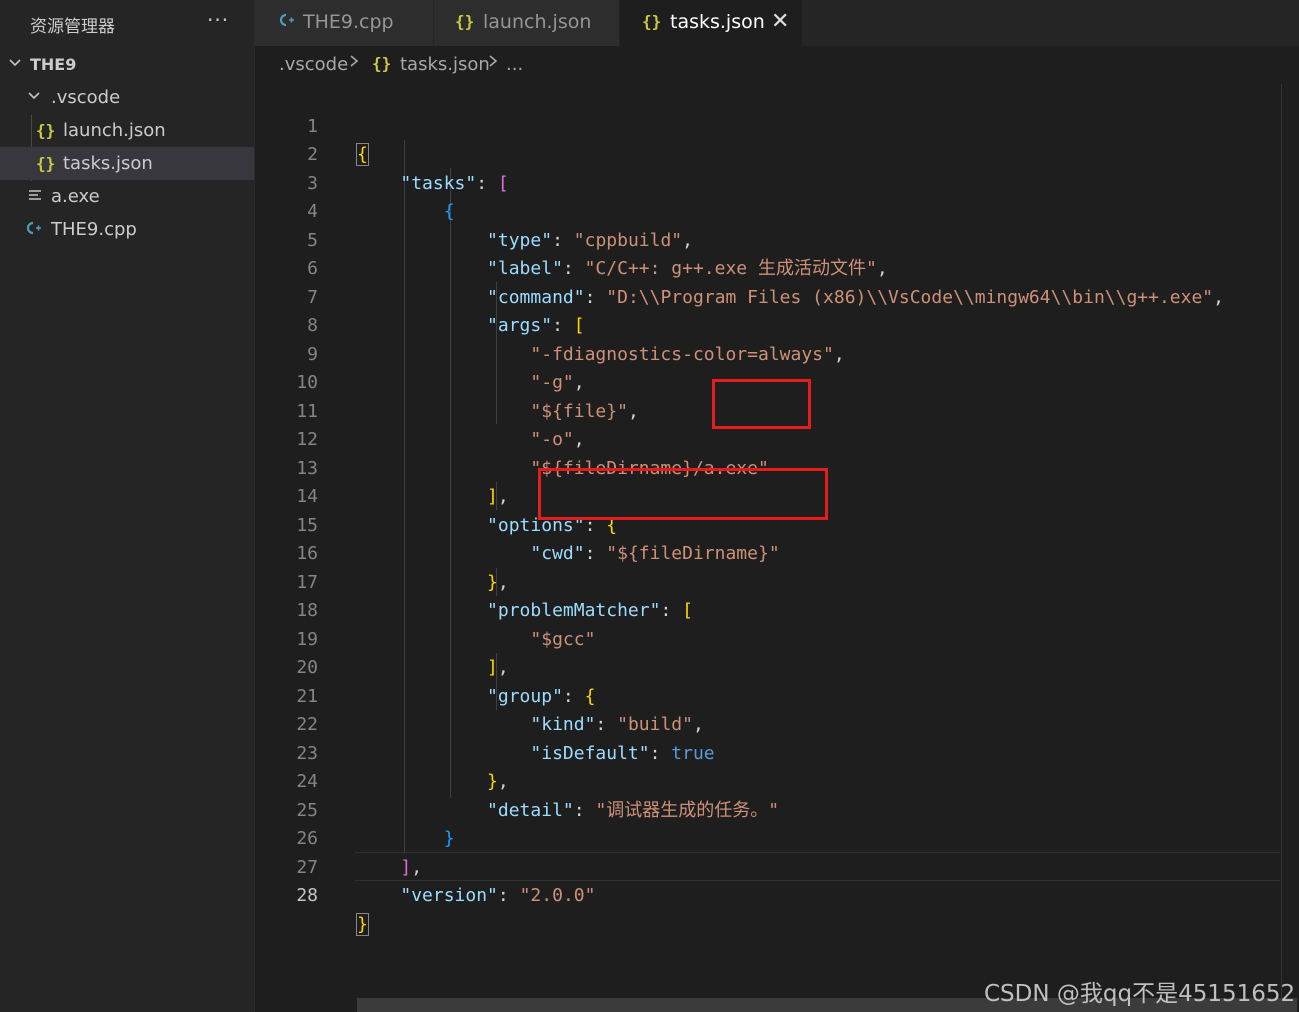 This screenshot has height=1012, width=1299. Describe the element at coordinates (445, 64) in the screenshot. I see `breadcrumb-file: tasks.json` at that location.